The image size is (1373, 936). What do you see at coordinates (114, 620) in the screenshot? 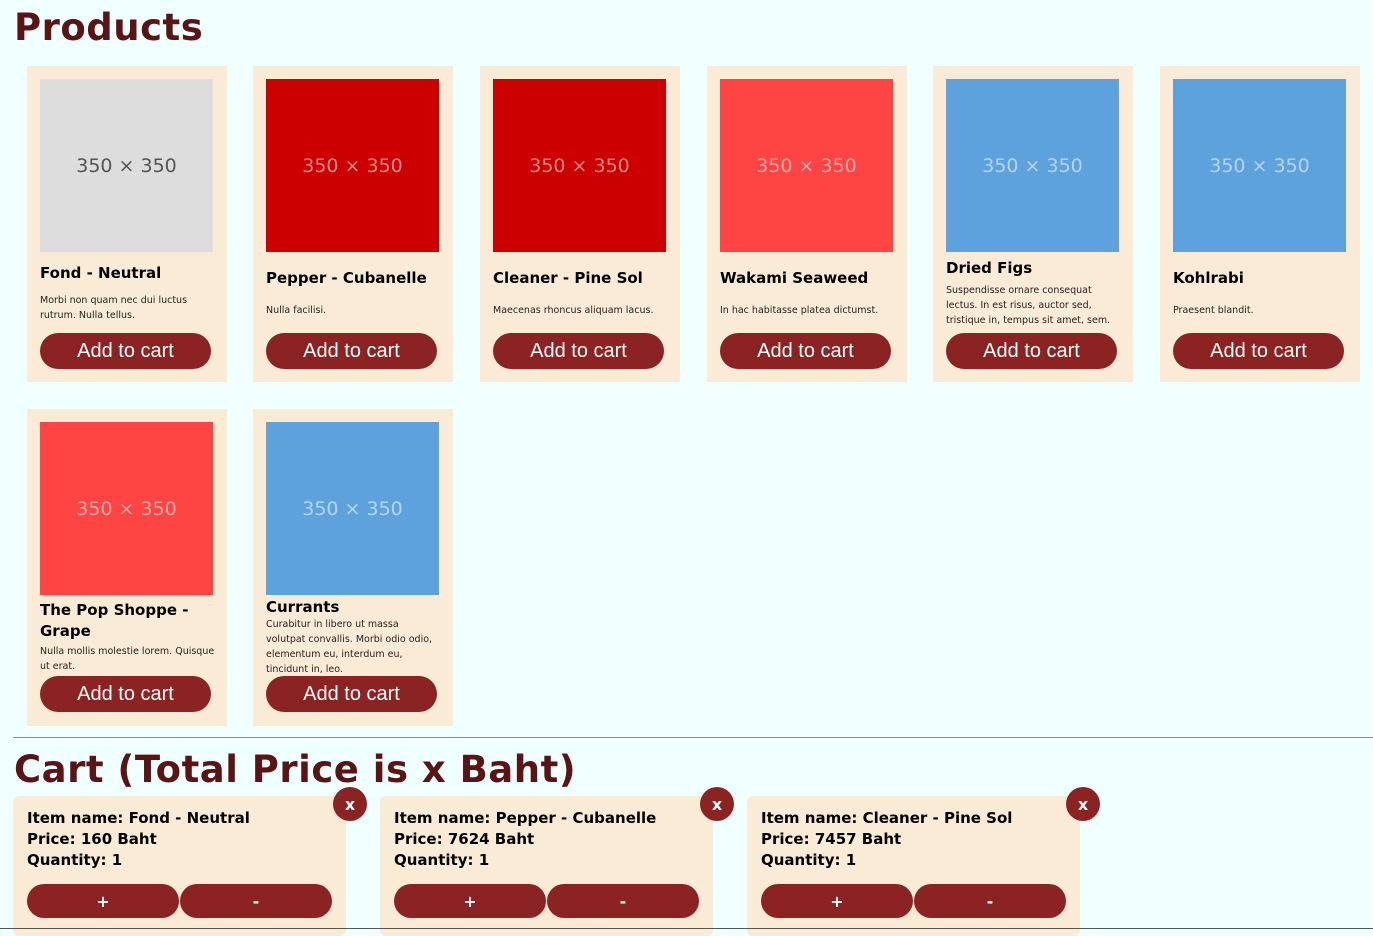
I see `product-name: The Pop Shoppe - Grape` at bounding box center [114, 620].